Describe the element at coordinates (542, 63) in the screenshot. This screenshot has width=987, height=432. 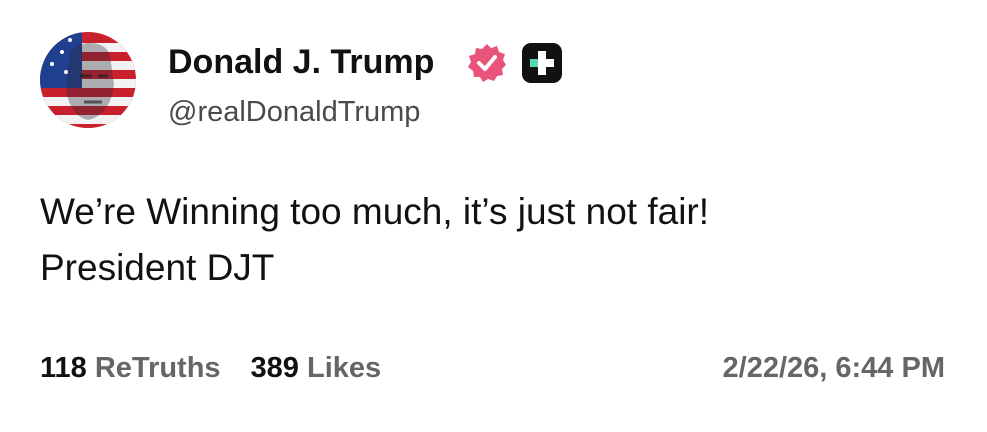
I see `truth-social-plus-badge-icon` at that location.